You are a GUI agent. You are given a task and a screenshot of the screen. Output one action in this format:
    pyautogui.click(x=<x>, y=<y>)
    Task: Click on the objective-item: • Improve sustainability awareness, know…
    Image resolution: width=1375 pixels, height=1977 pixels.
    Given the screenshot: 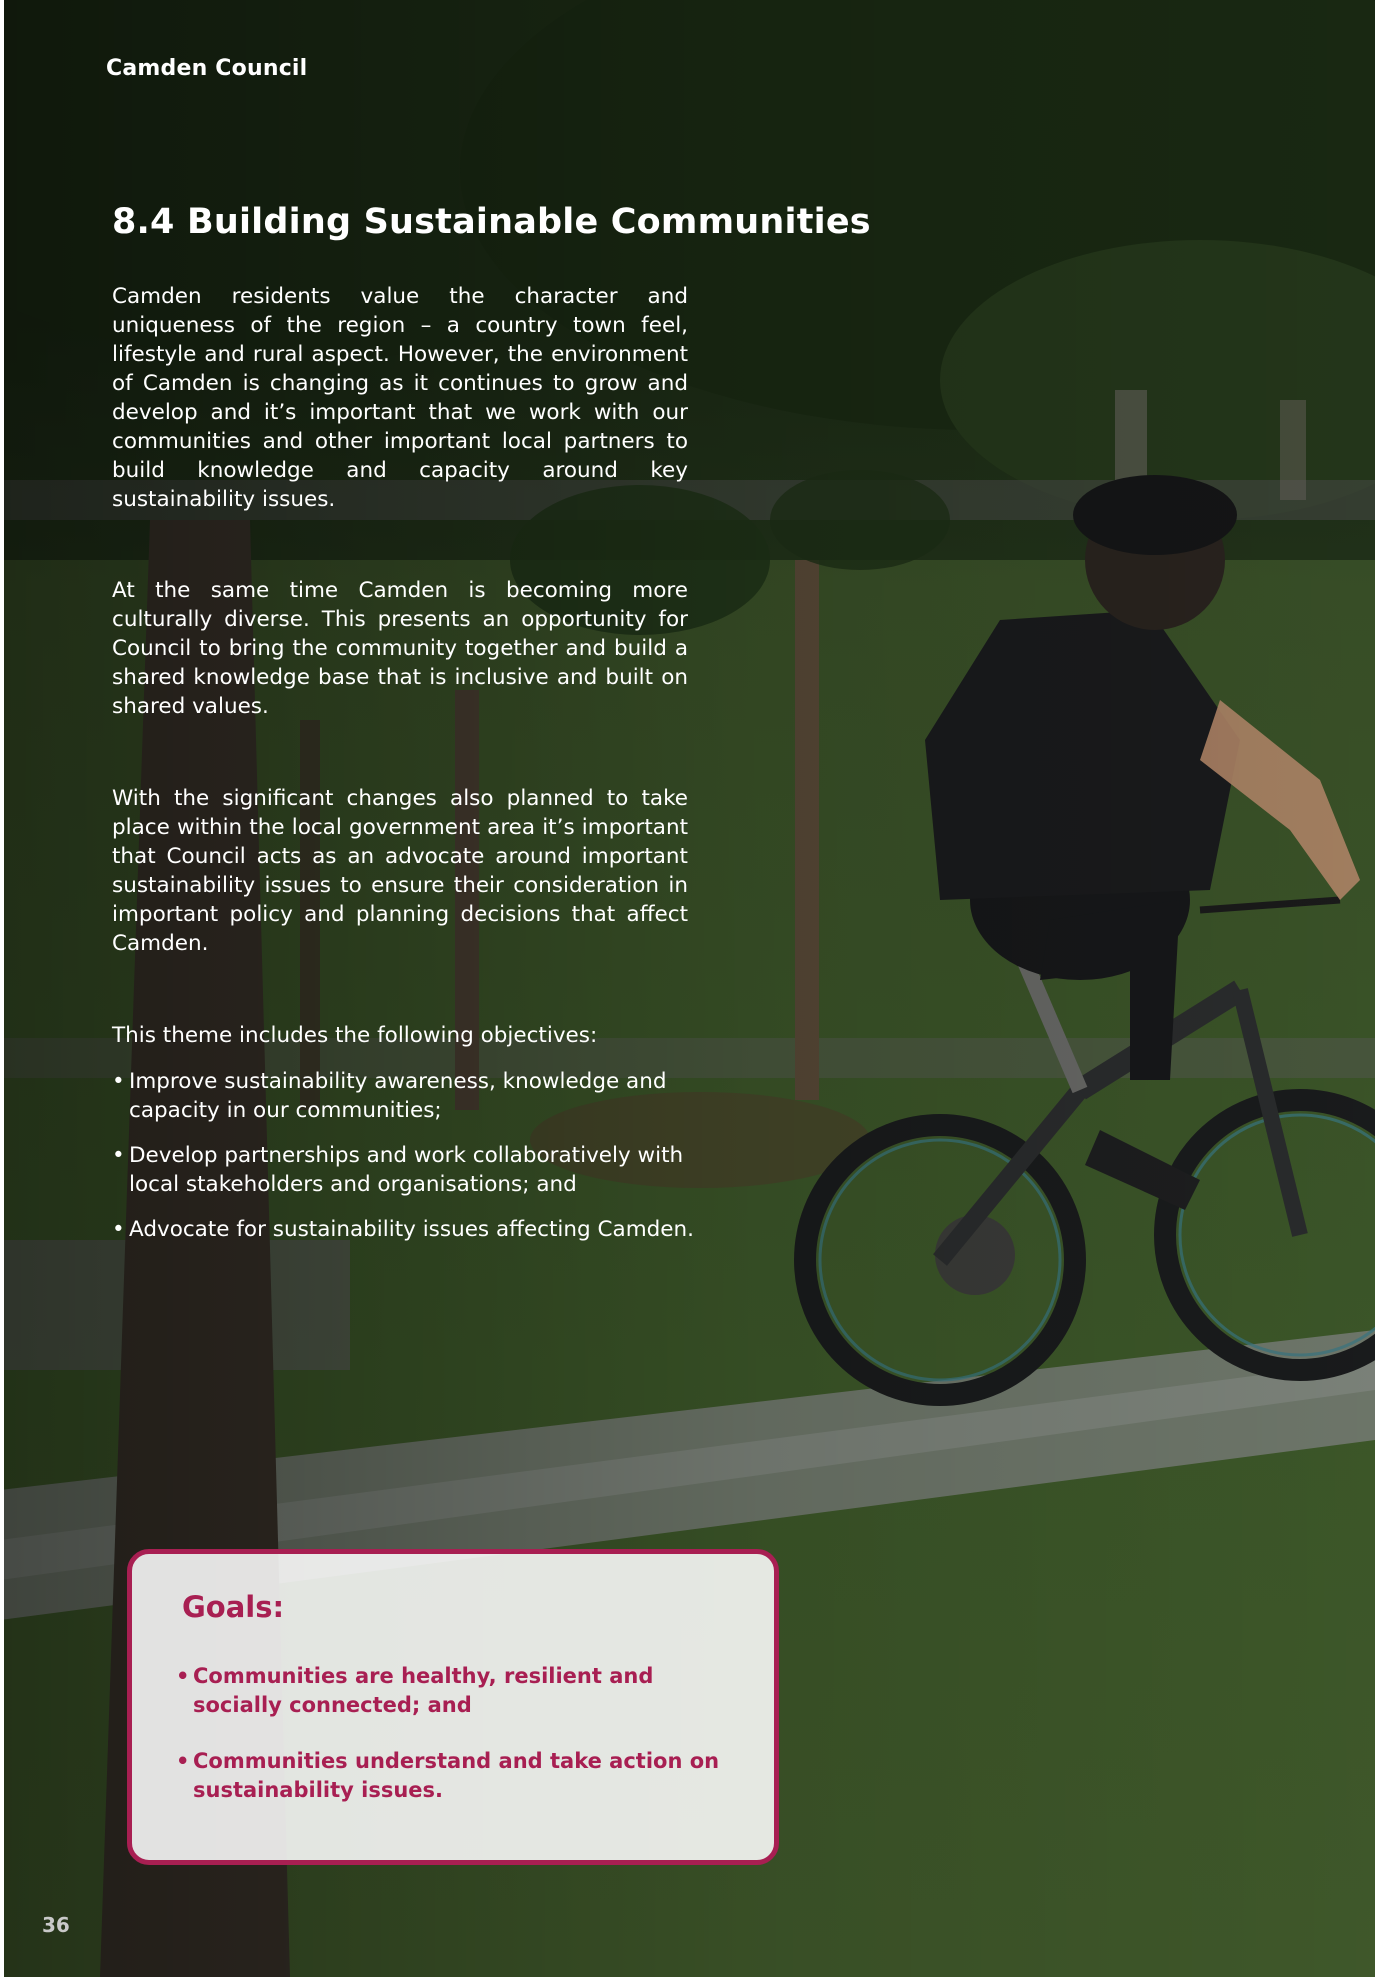 What is the action you would take?
    pyautogui.click(x=407, y=1096)
    